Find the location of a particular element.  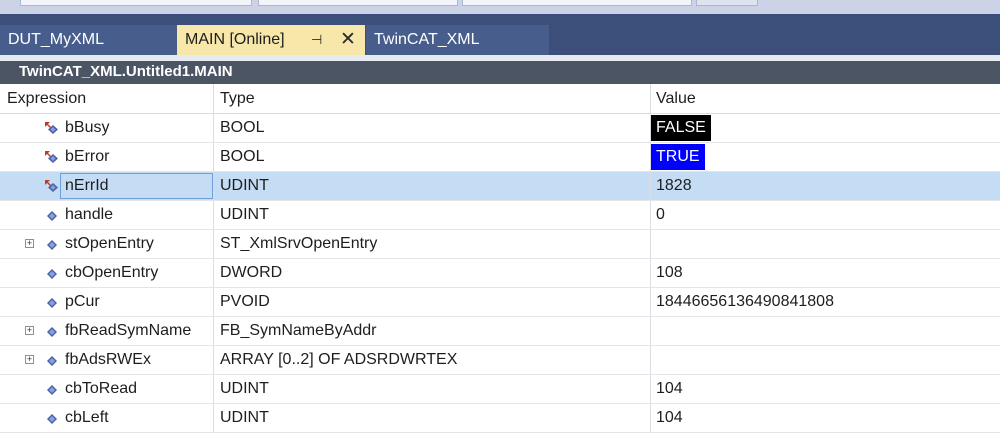

expression-cell: pCur is located at coordinates (82, 302).